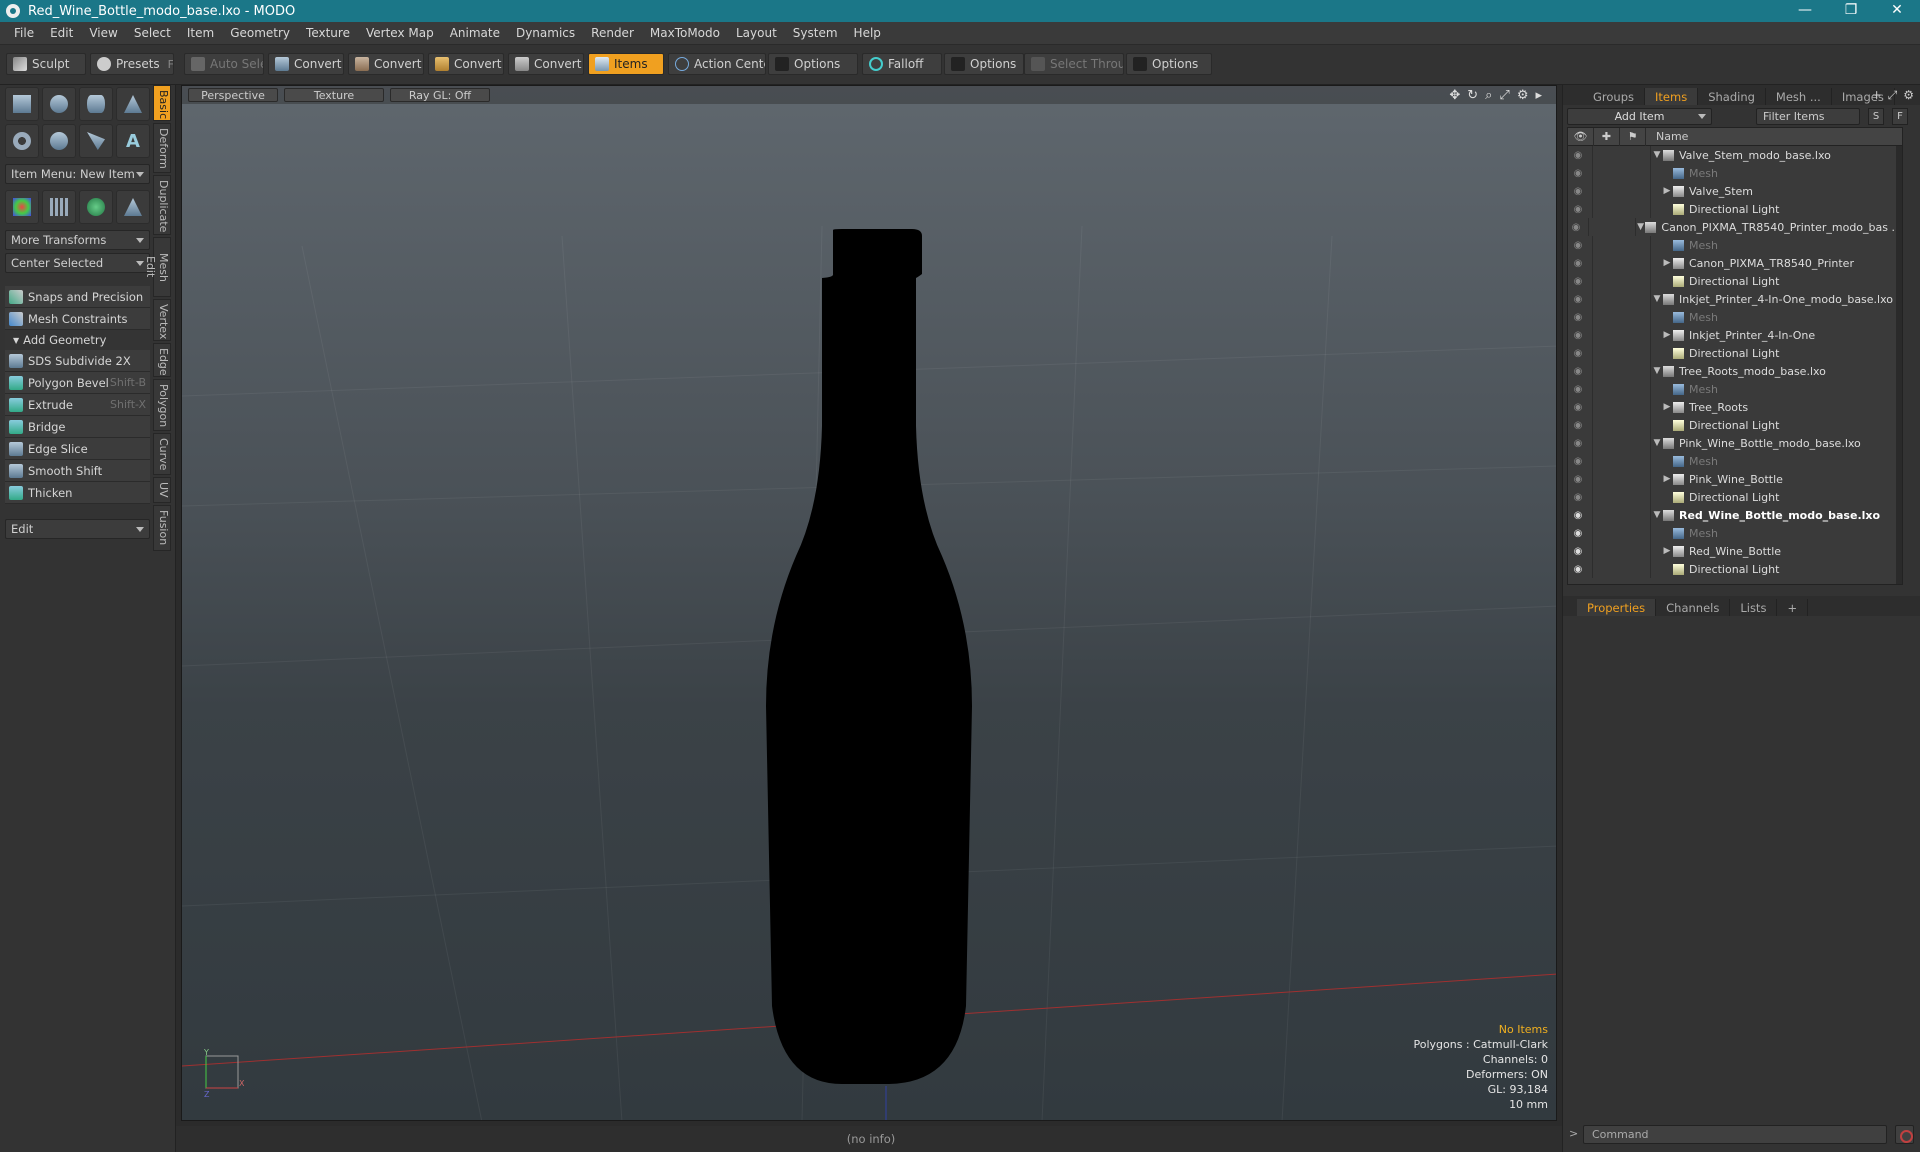 Image resolution: width=1920 pixels, height=1152 pixels. I want to click on options-button-3: Options, so click(1169, 64).